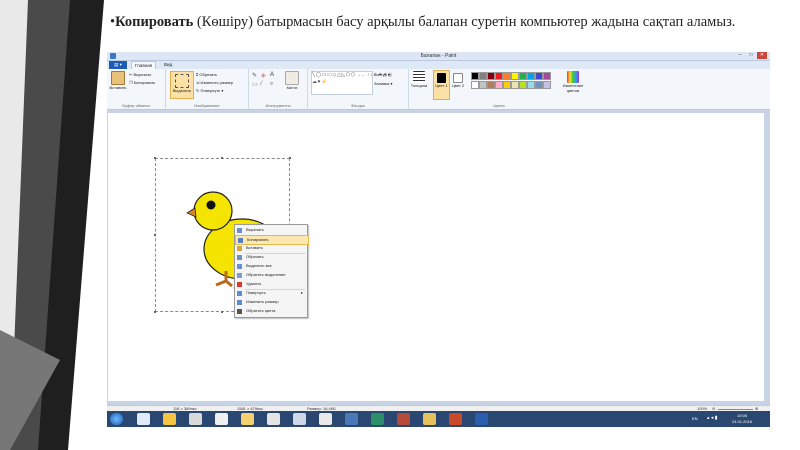 The height and width of the screenshot is (450, 800). I want to click on file-menu-button: ▤ ▾, so click(118, 65).